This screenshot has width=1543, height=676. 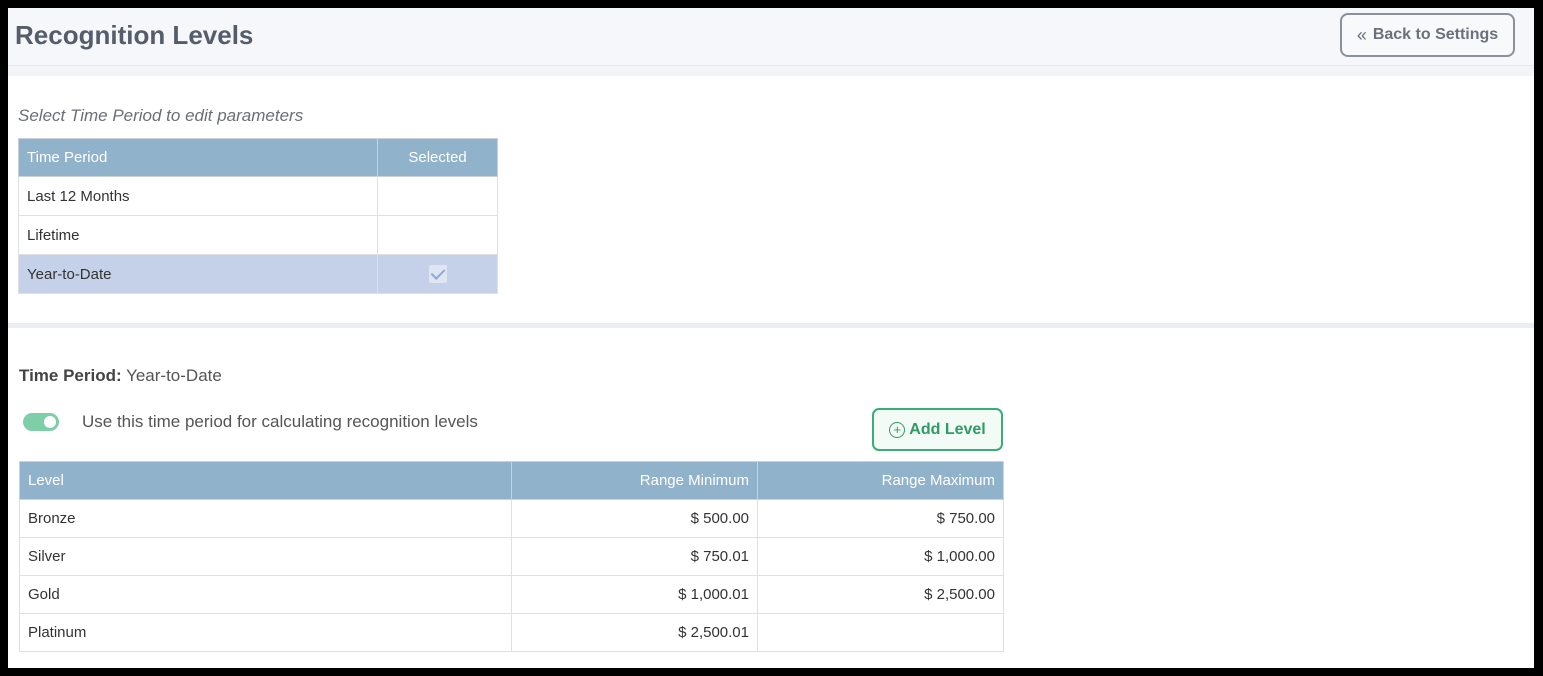 What do you see at coordinates (265, 632) in the screenshot?
I see `level-cell: Platinum` at bounding box center [265, 632].